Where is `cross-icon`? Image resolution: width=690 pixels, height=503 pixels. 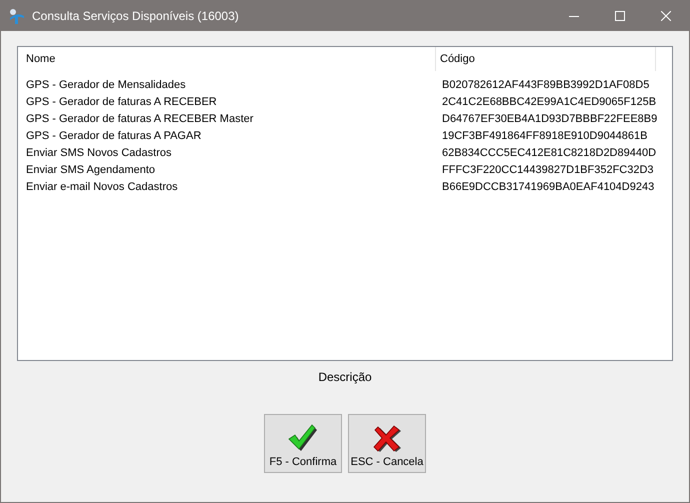
cross-icon is located at coordinates (387, 438).